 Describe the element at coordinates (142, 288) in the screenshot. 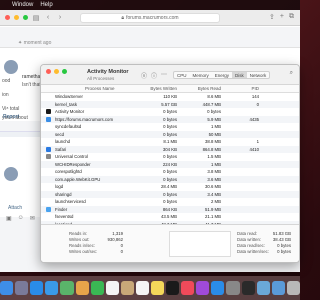

I see `reminders-icon` at that location.